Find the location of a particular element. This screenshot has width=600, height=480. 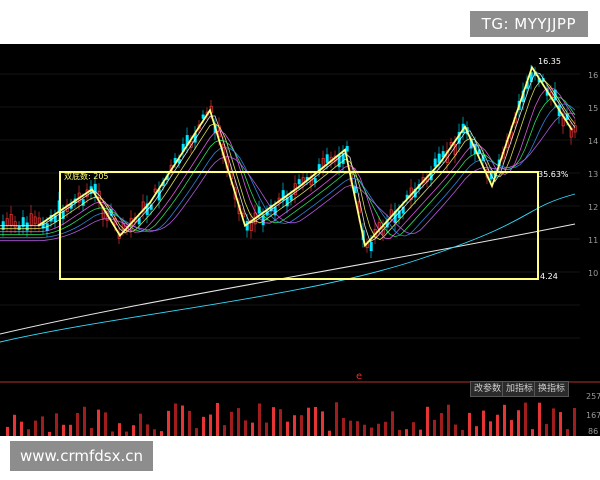

bottom-watermark-strip: www.crmfdsx.cn is located at coordinates (300, 458).